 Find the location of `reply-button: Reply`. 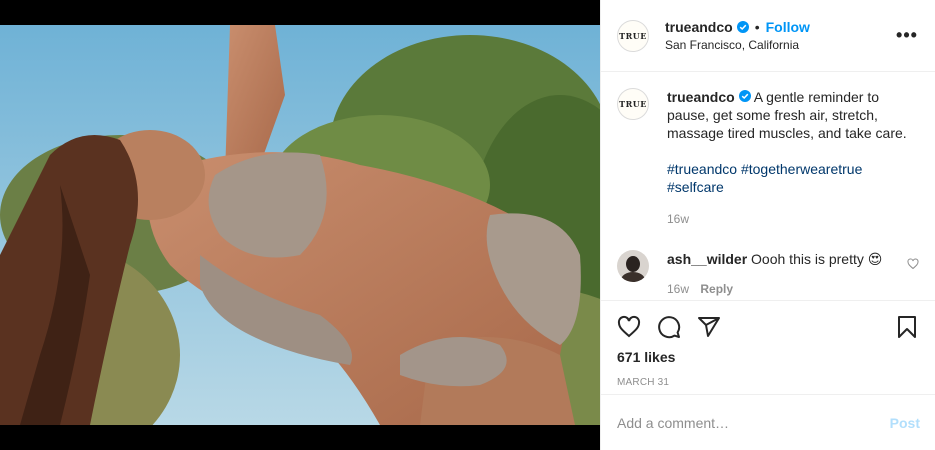

reply-button: Reply is located at coordinates (716, 289).